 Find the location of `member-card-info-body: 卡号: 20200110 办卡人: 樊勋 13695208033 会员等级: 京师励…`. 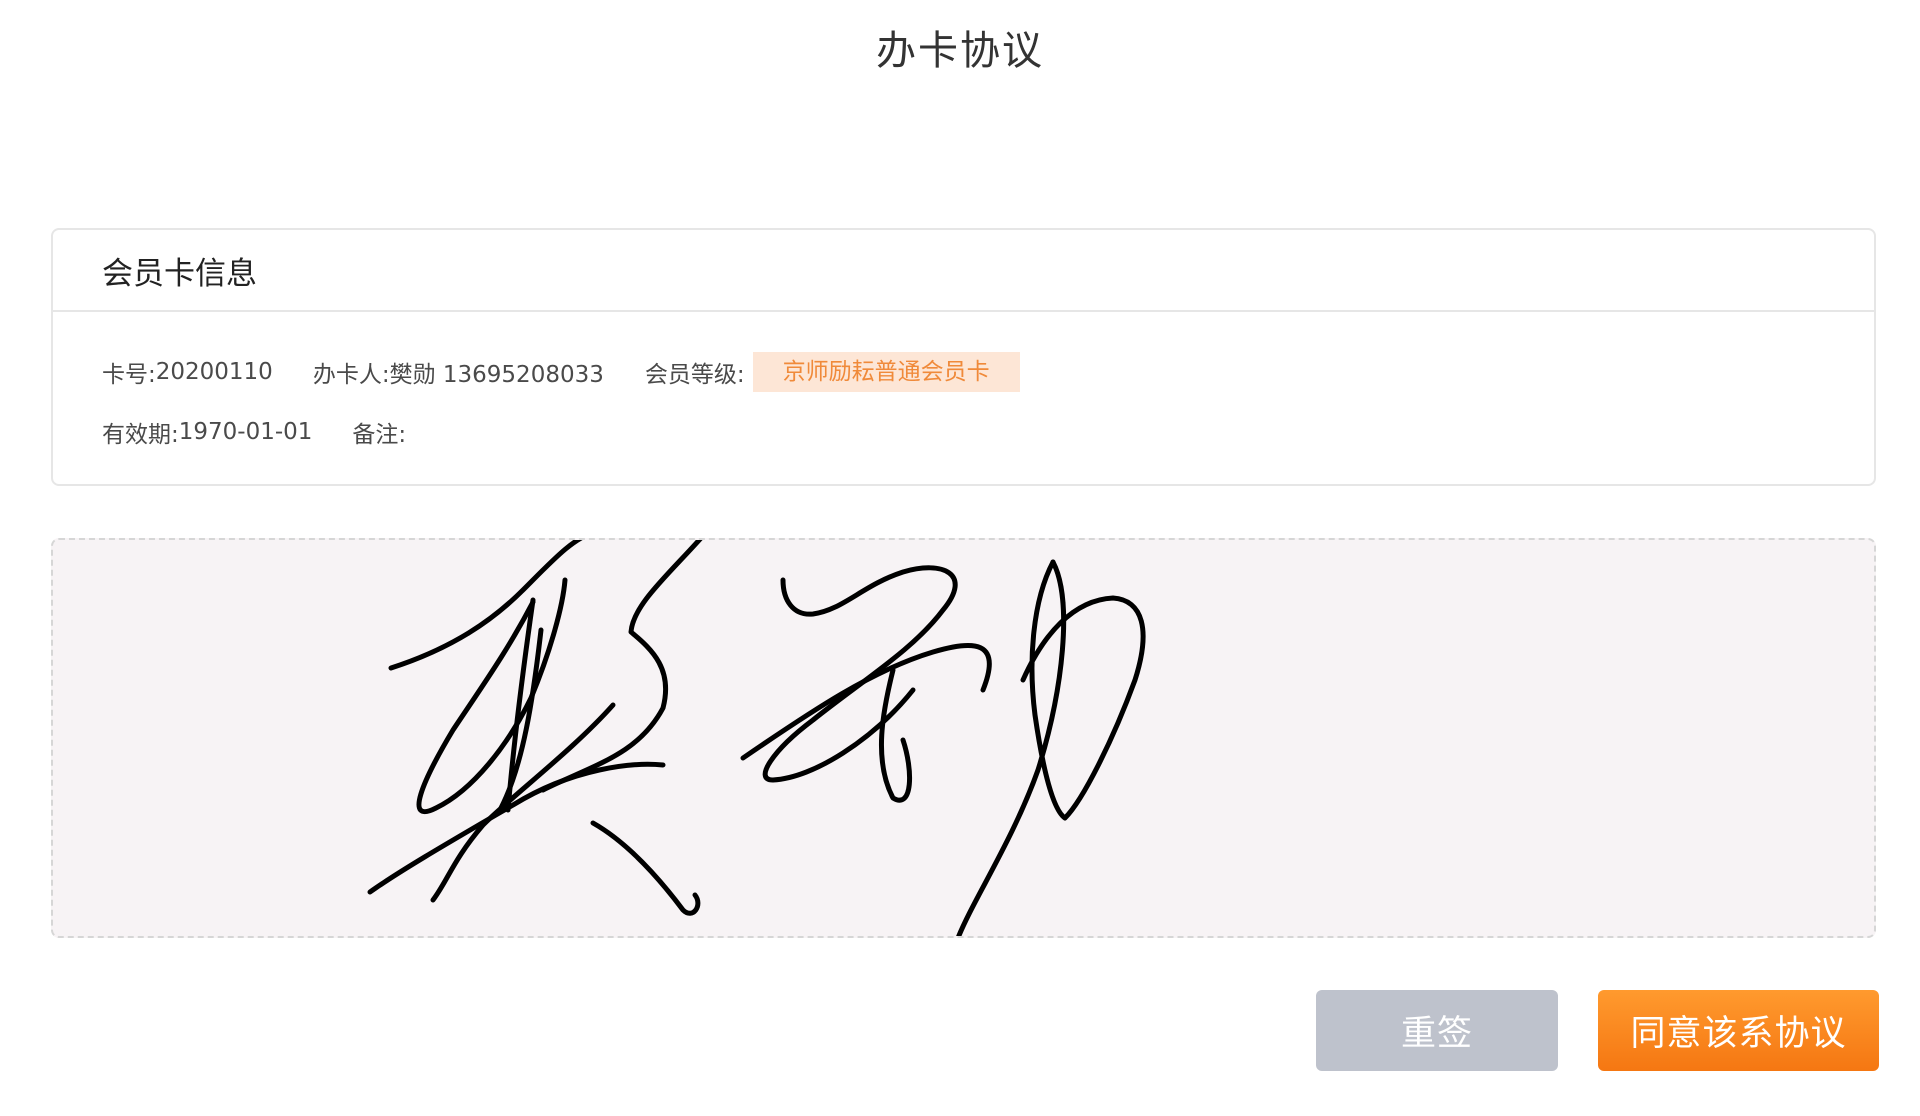

member-card-info-body: 卡号: 20200110 办卡人: 樊勋 13695208033 会员等级: 京师励… is located at coordinates (963, 402).